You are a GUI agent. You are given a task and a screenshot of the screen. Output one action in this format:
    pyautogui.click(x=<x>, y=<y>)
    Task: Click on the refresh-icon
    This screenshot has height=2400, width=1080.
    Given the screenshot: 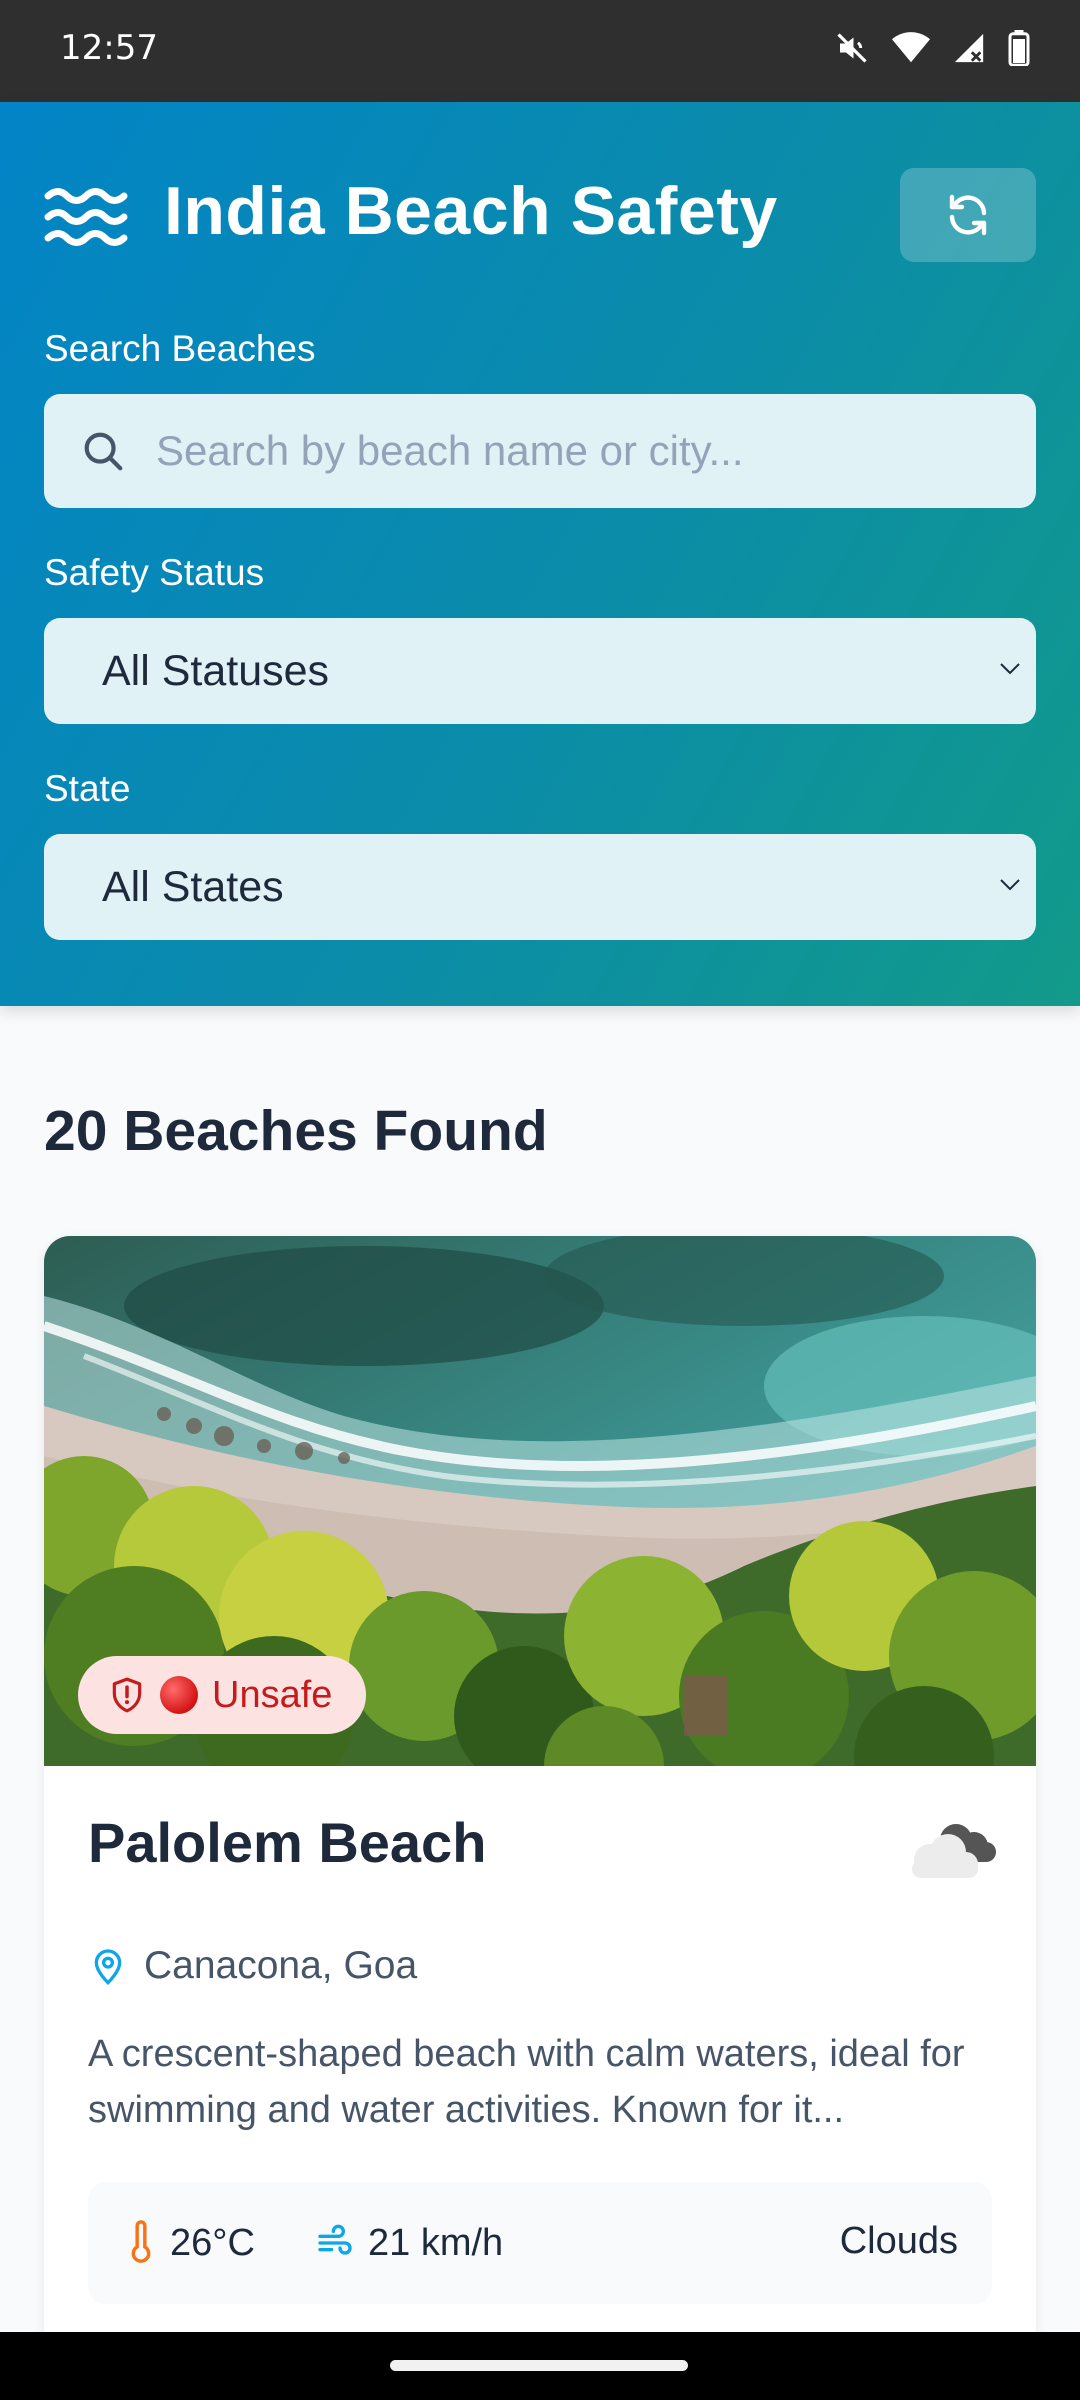 What is the action you would take?
    pyautogui.click(x=968, y=215)
    